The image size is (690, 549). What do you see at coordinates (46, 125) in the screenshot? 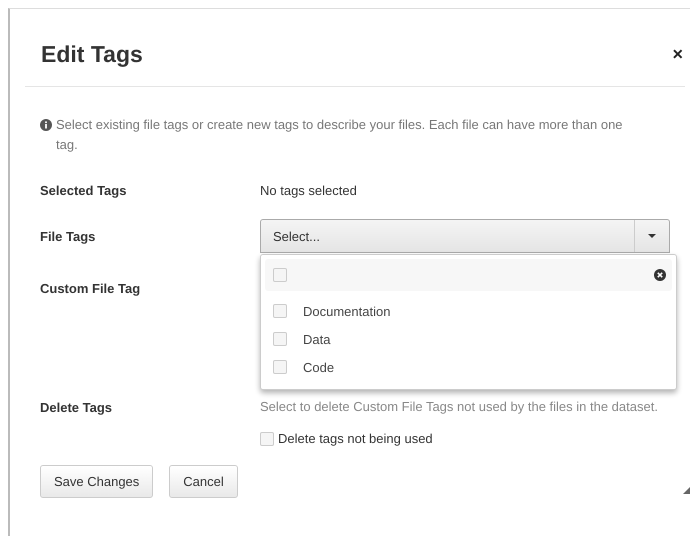
I see `info-icon` at bounding box center [46, 125].